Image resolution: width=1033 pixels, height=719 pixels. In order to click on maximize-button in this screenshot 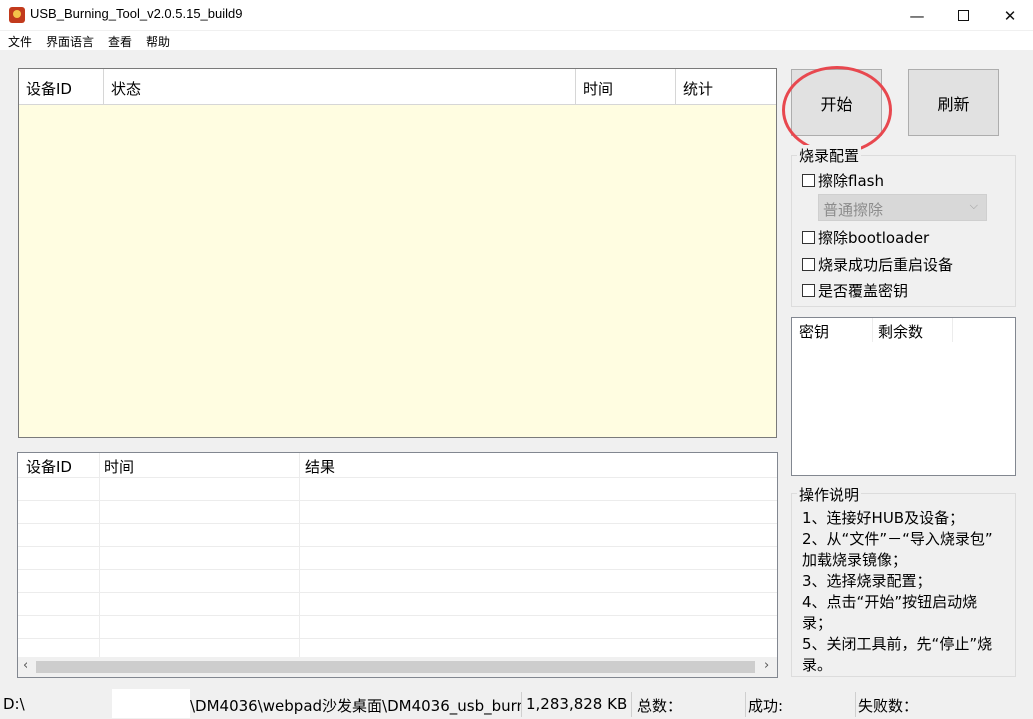, I will do `click(963, 15)`.